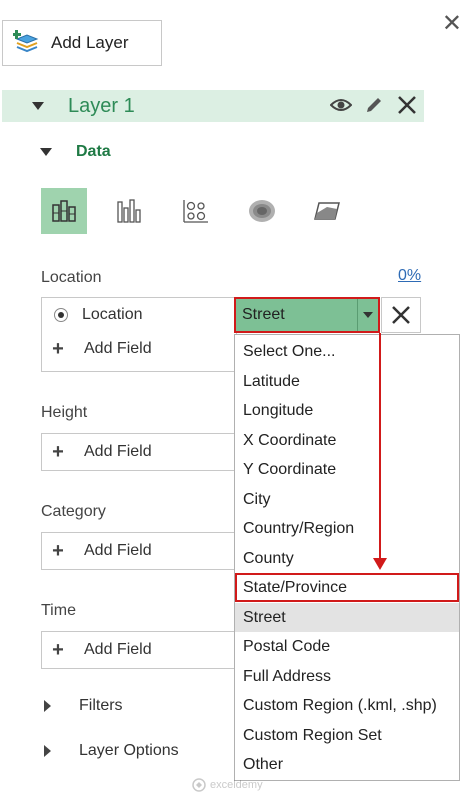 This screenshot has width=474, height=807. Describe the element at coordinates (380, 564) in the screenshot. I see `annotation-arrow-head-icon` at that location.